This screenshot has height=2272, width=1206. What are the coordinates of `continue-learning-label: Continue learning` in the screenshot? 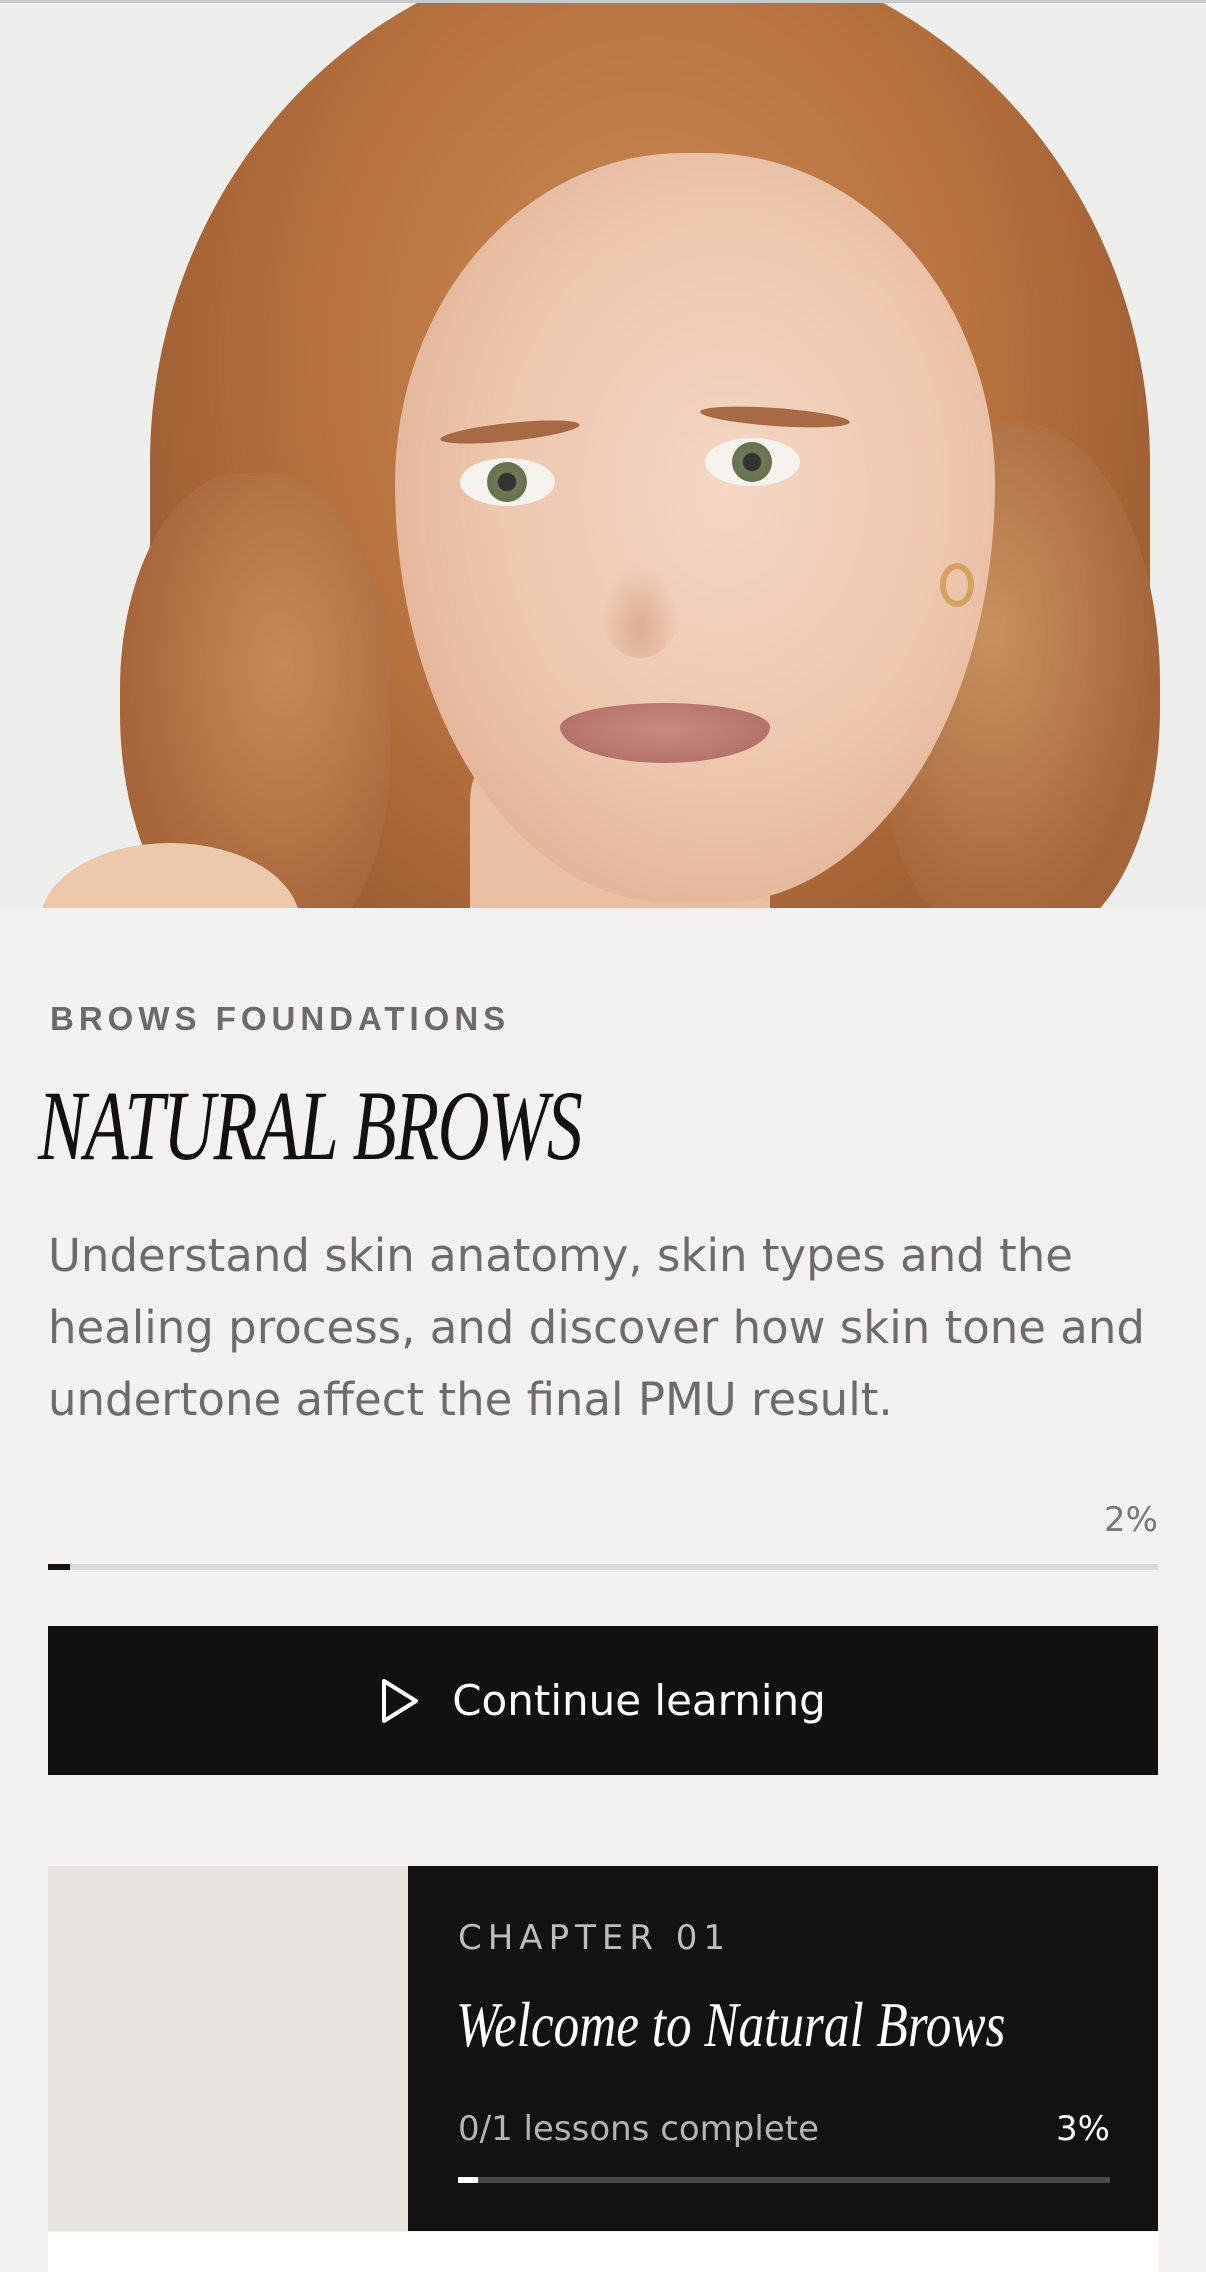 It's located at (639, 1700).